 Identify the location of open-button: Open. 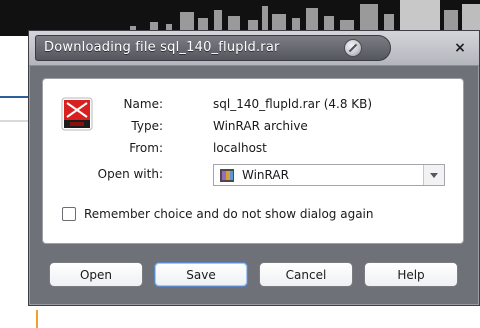
(96, 274).